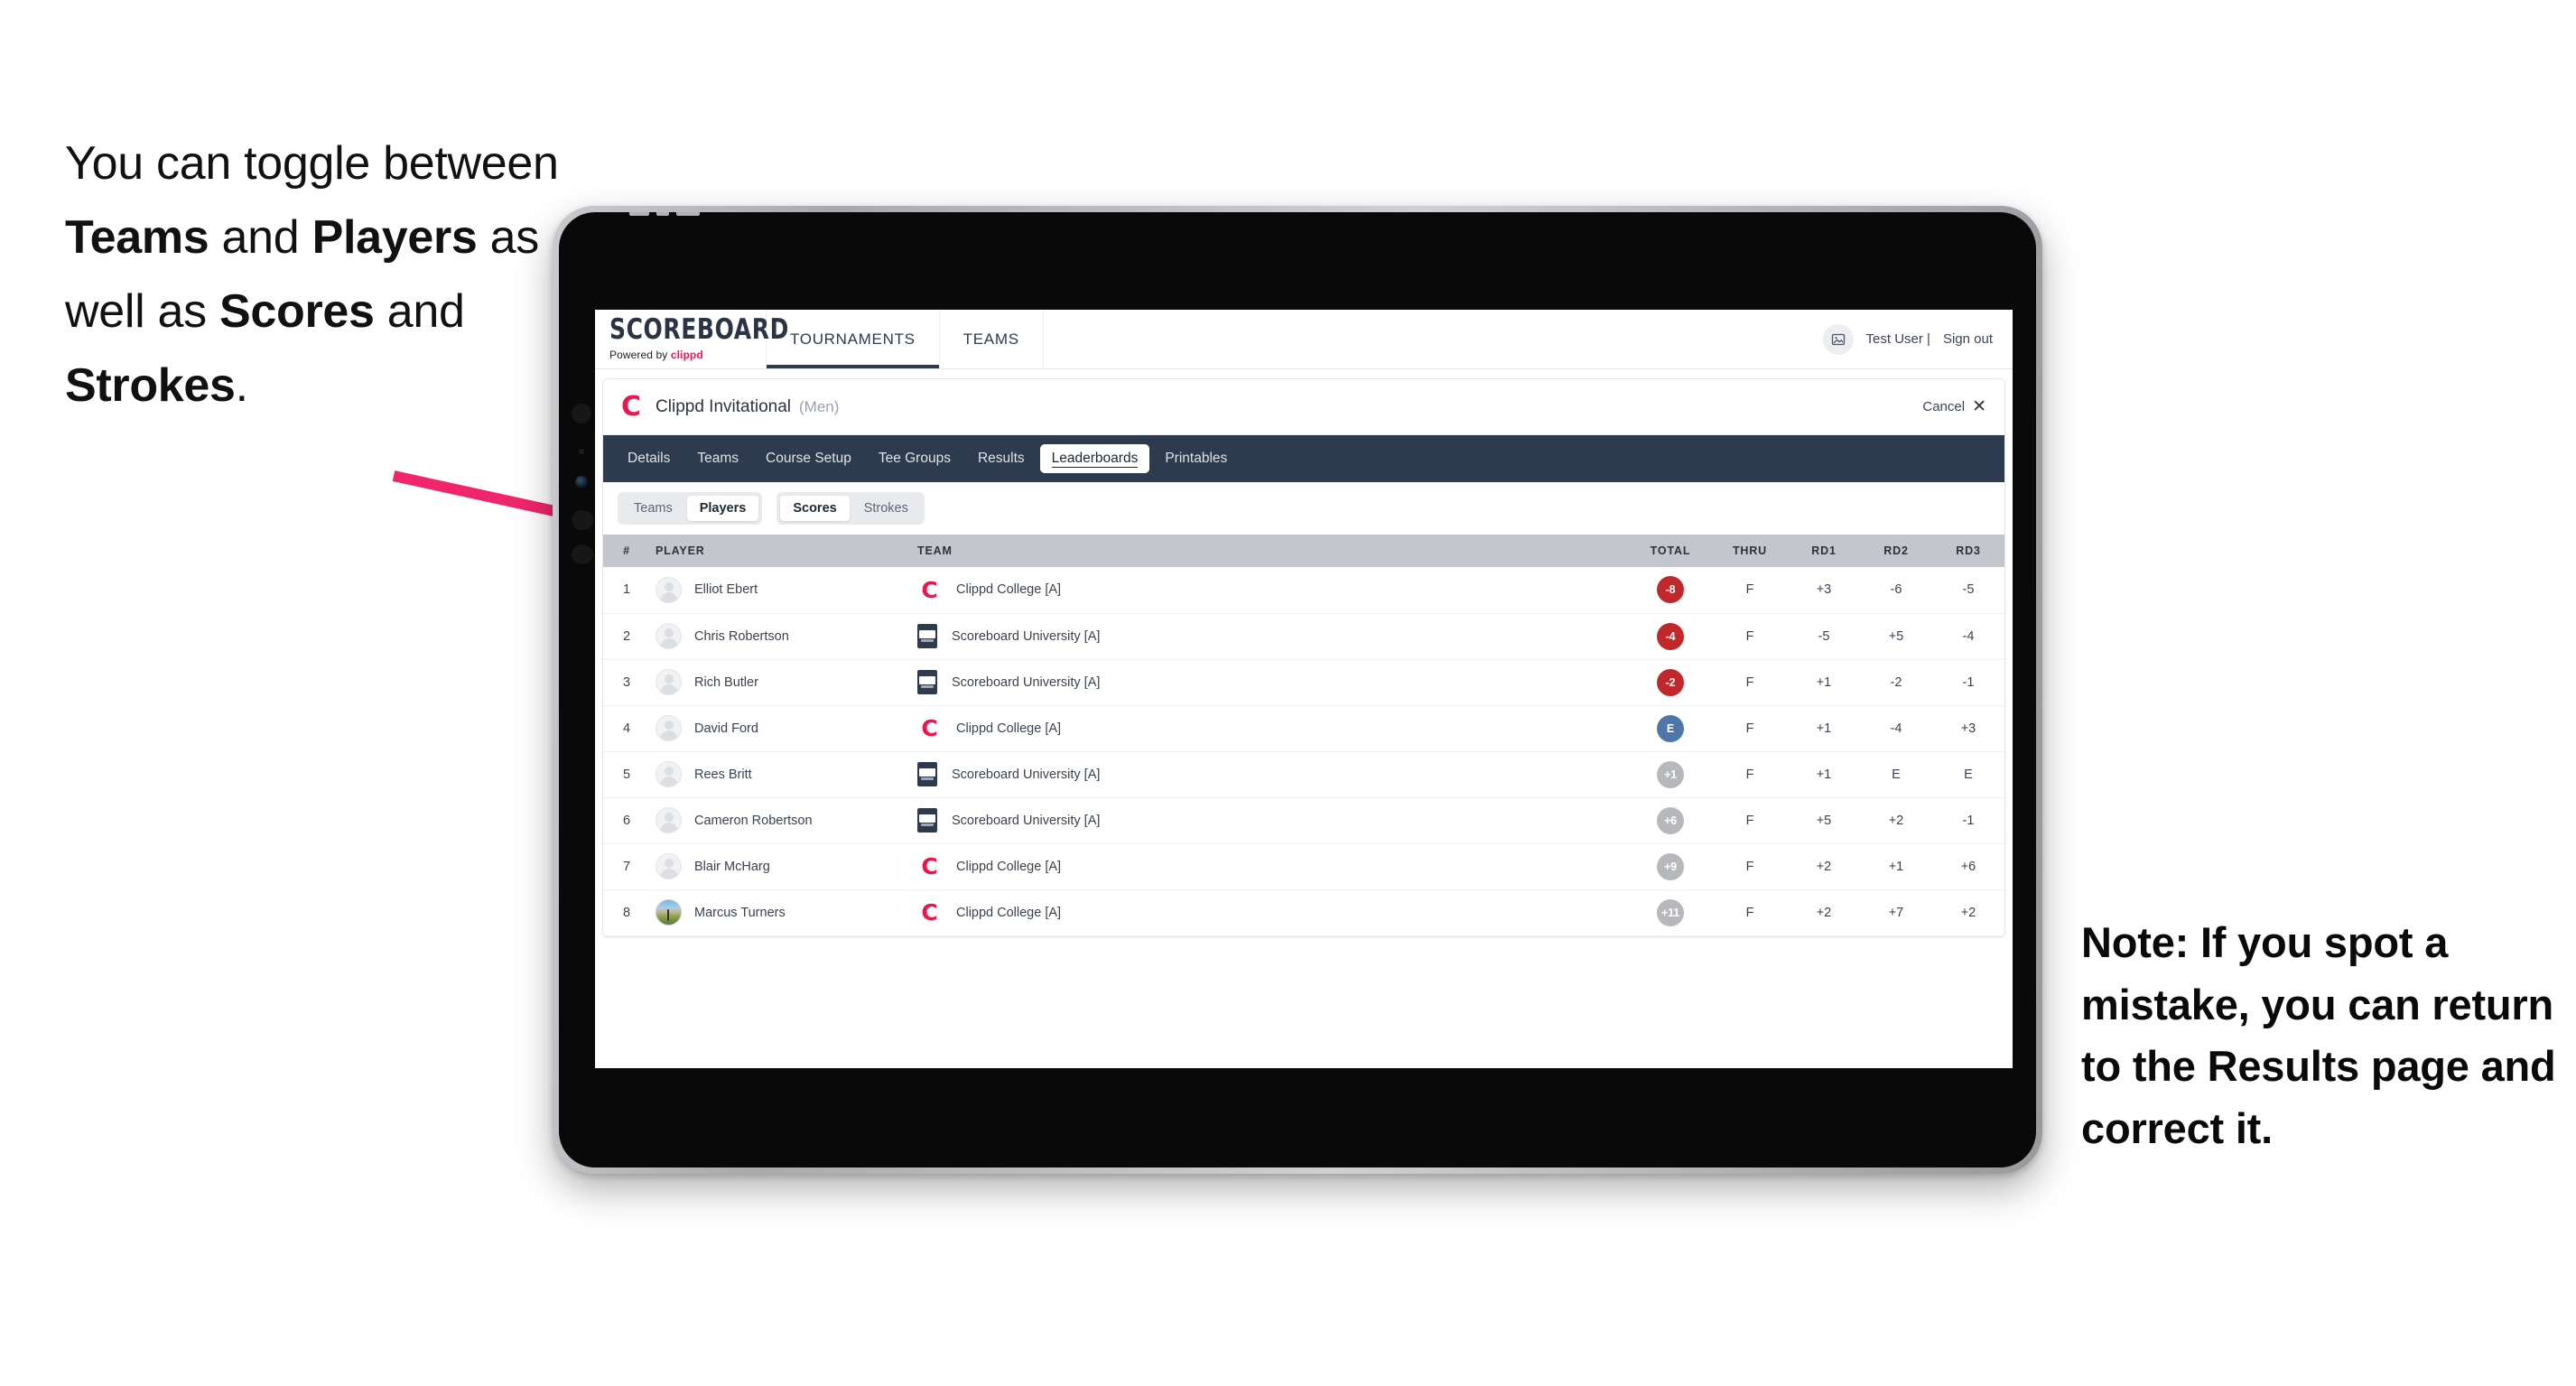  I want to click on tournament-name: Clippd Invitational, so click(724, 406).